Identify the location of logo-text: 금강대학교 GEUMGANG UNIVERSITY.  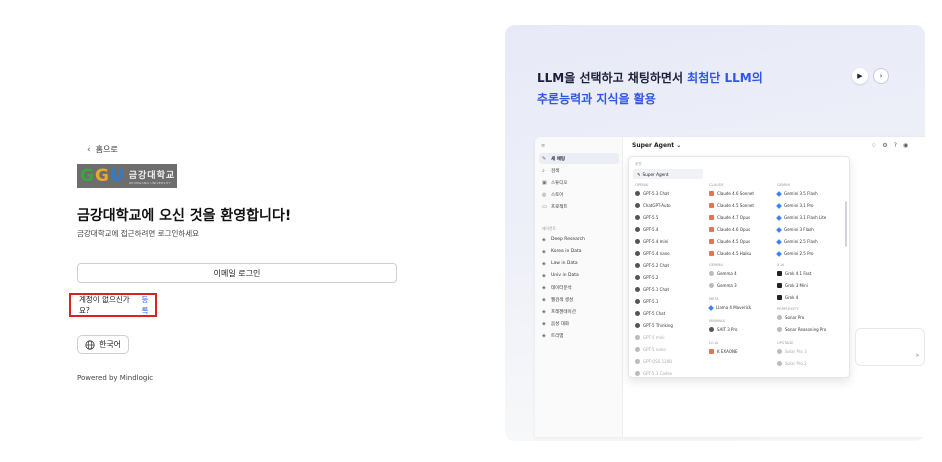
(152, 176).